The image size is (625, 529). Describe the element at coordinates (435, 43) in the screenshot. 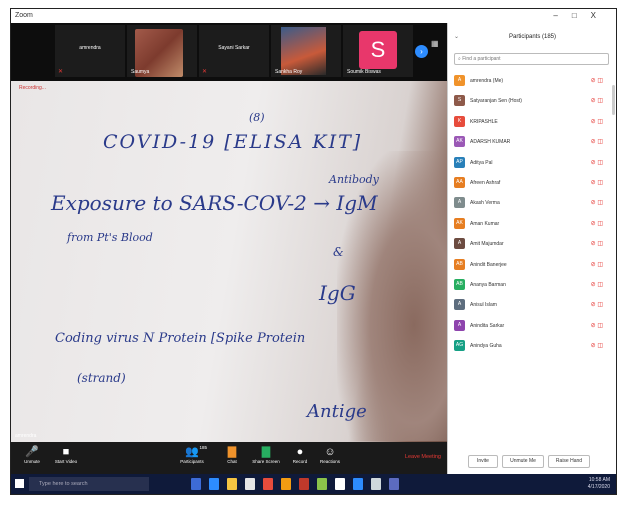

I see `gallery-view-icon: ▦` at that location.